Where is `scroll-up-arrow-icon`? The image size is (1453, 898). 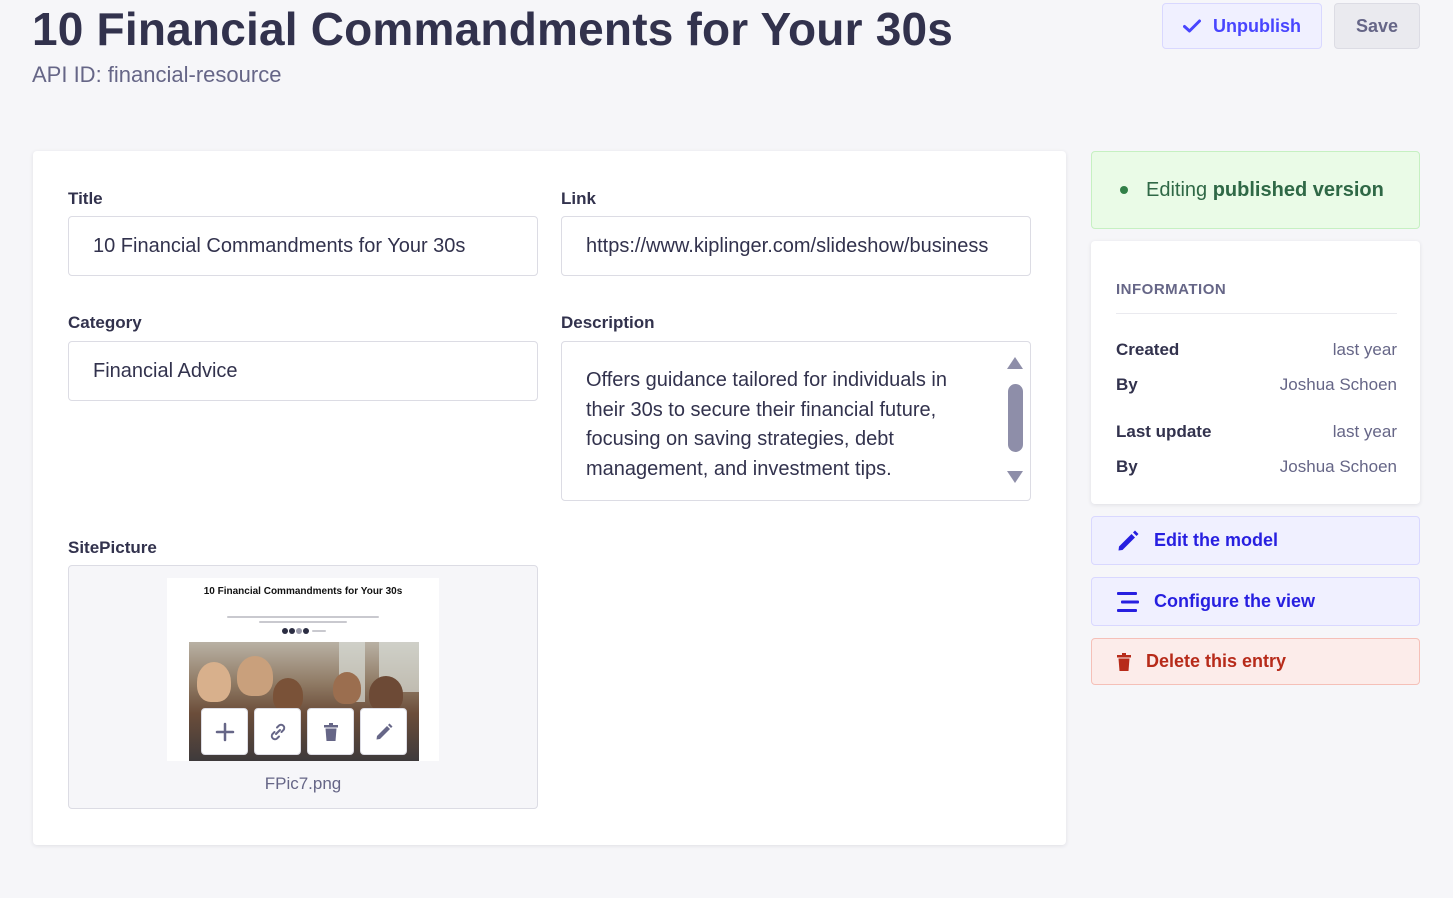
scroll-up-arrow-icon is located at coordinates (1015, 363).